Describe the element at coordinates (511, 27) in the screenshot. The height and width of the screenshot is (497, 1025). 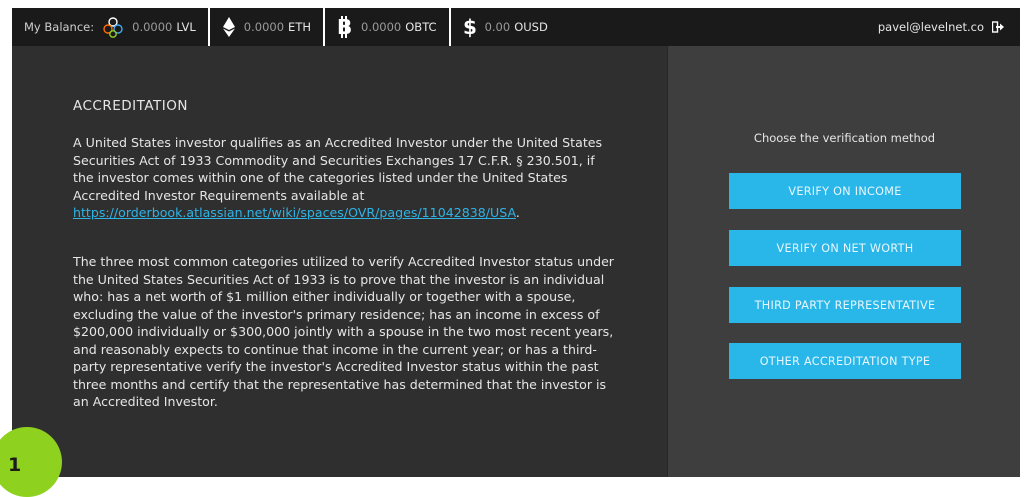
I see `balance-usd: $ 0.00 OUSD` at that location.